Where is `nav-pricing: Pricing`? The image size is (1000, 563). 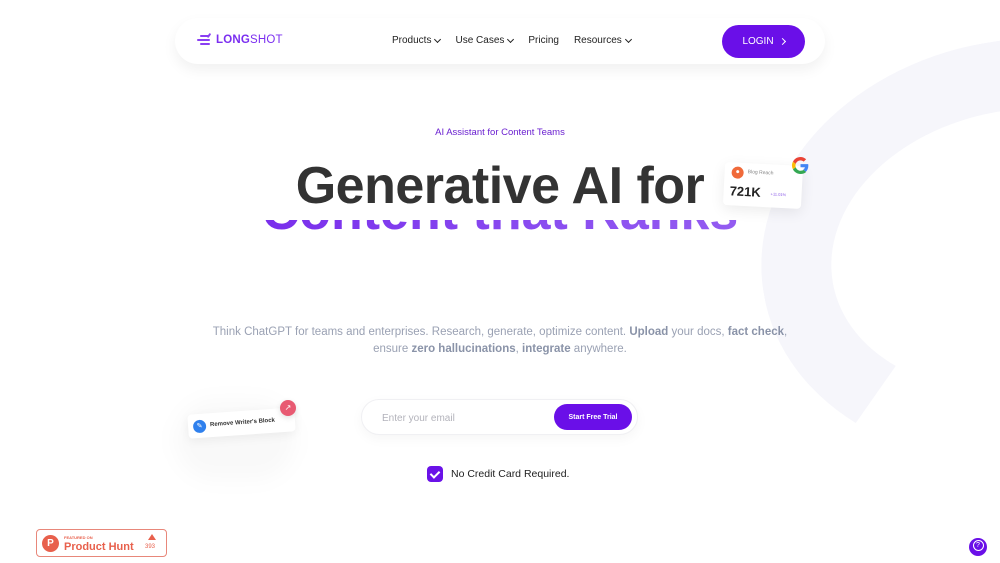 nav-pricing: Pricing is located at coordinates (543, 40).